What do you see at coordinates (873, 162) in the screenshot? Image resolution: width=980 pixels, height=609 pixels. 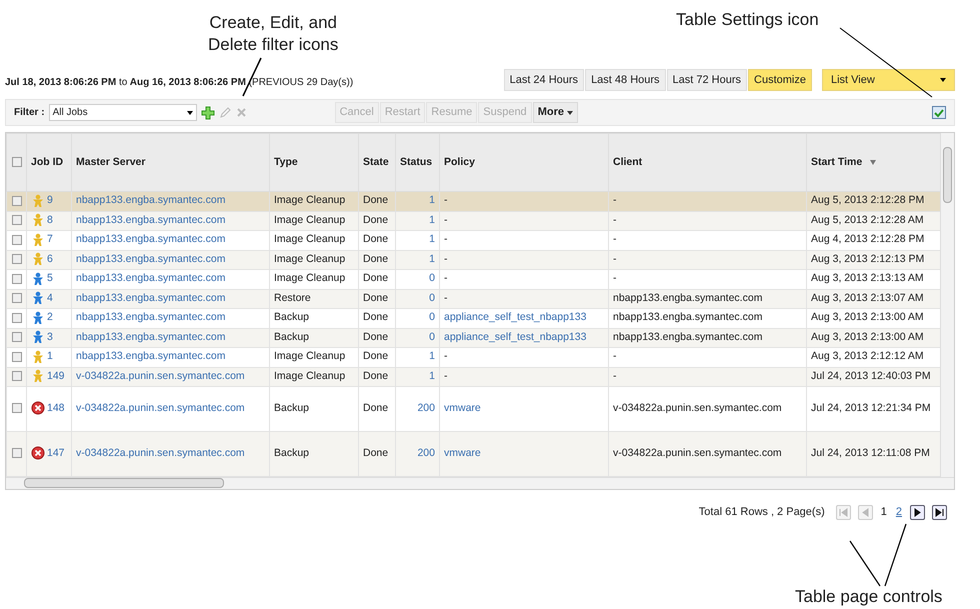 I see `sort-icon` at bounding box center [873, 162].